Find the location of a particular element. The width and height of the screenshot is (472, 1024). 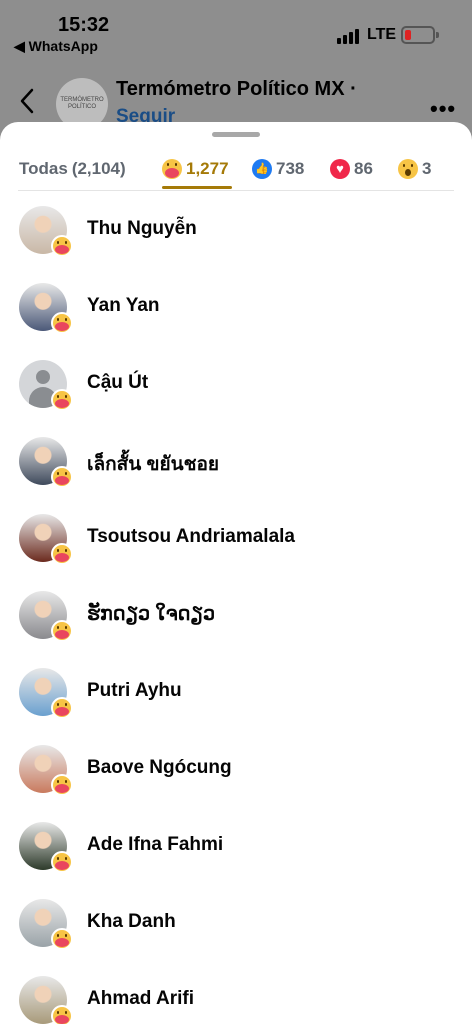

reactor-name: Ahmad Arifi is located at coordinates (140, 999).